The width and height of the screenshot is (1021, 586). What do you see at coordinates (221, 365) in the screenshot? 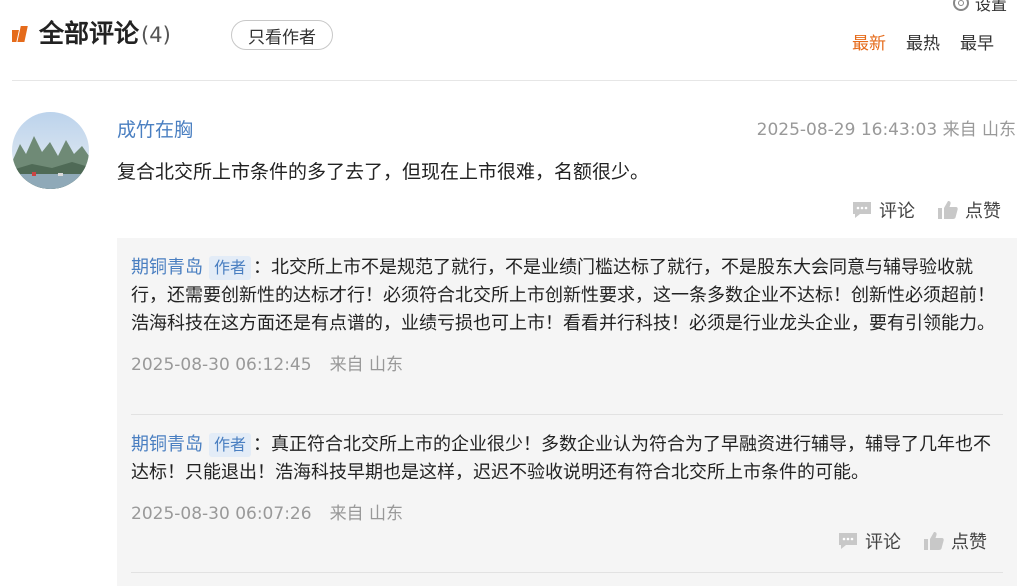
I see `reply-timestamp: 2025-08-30 06:12:45` at bounding box center [221, 365].